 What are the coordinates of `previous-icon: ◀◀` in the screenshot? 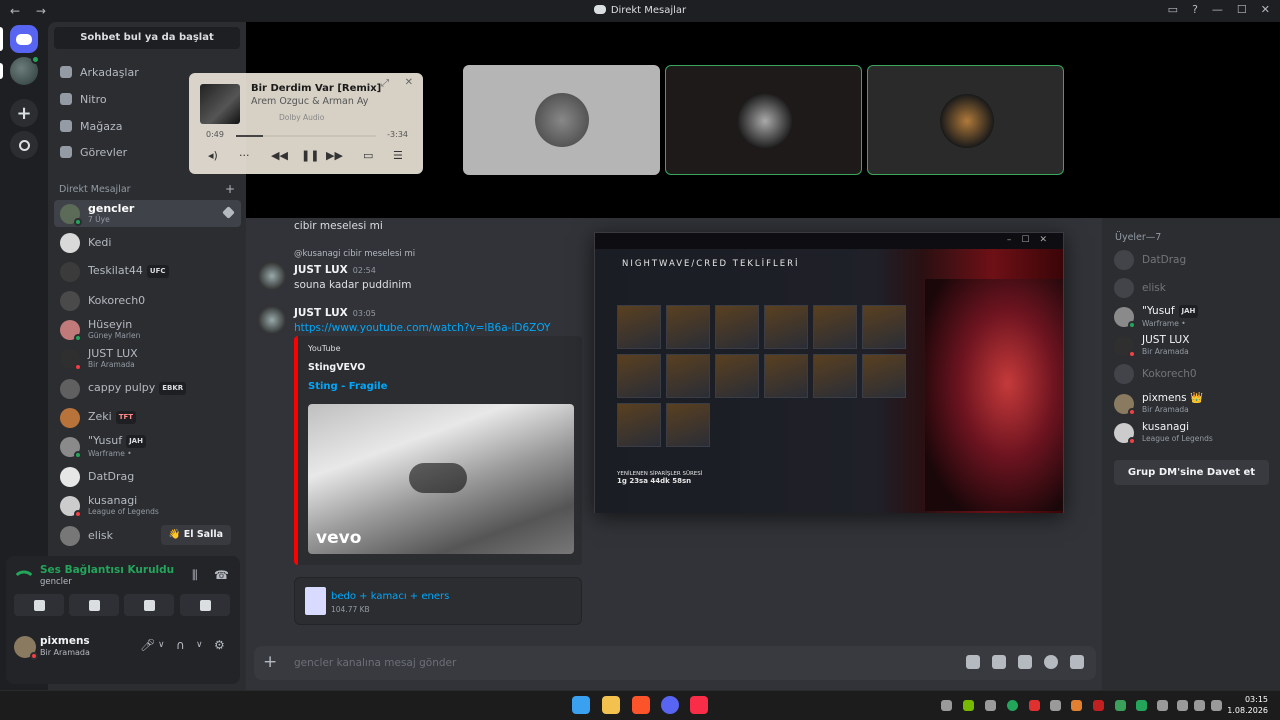 It's located at (279, 155).